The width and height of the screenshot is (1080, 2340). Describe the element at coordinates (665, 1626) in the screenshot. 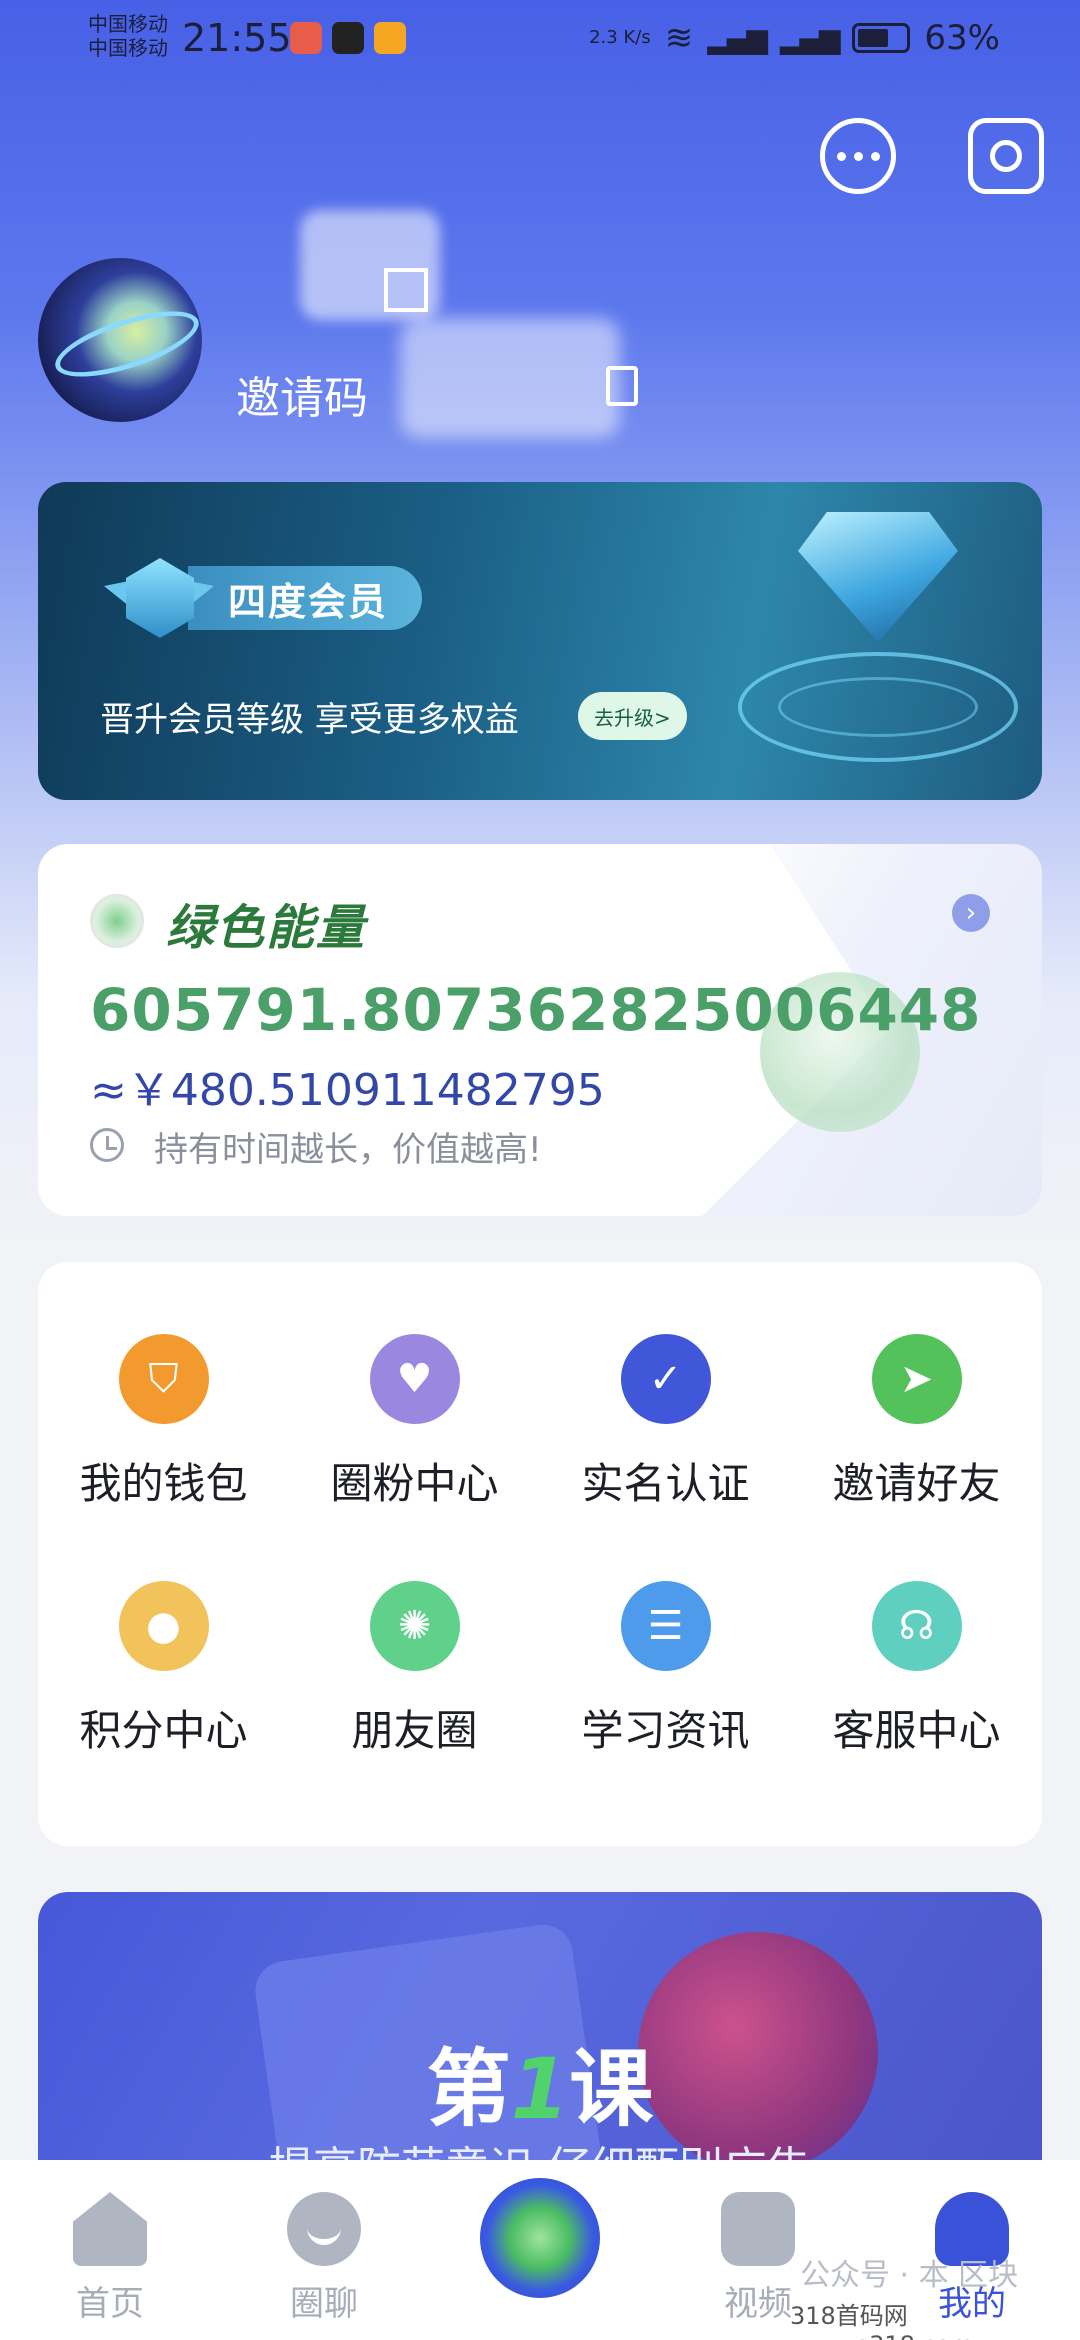

I see `document-icon: ☰` at that location.